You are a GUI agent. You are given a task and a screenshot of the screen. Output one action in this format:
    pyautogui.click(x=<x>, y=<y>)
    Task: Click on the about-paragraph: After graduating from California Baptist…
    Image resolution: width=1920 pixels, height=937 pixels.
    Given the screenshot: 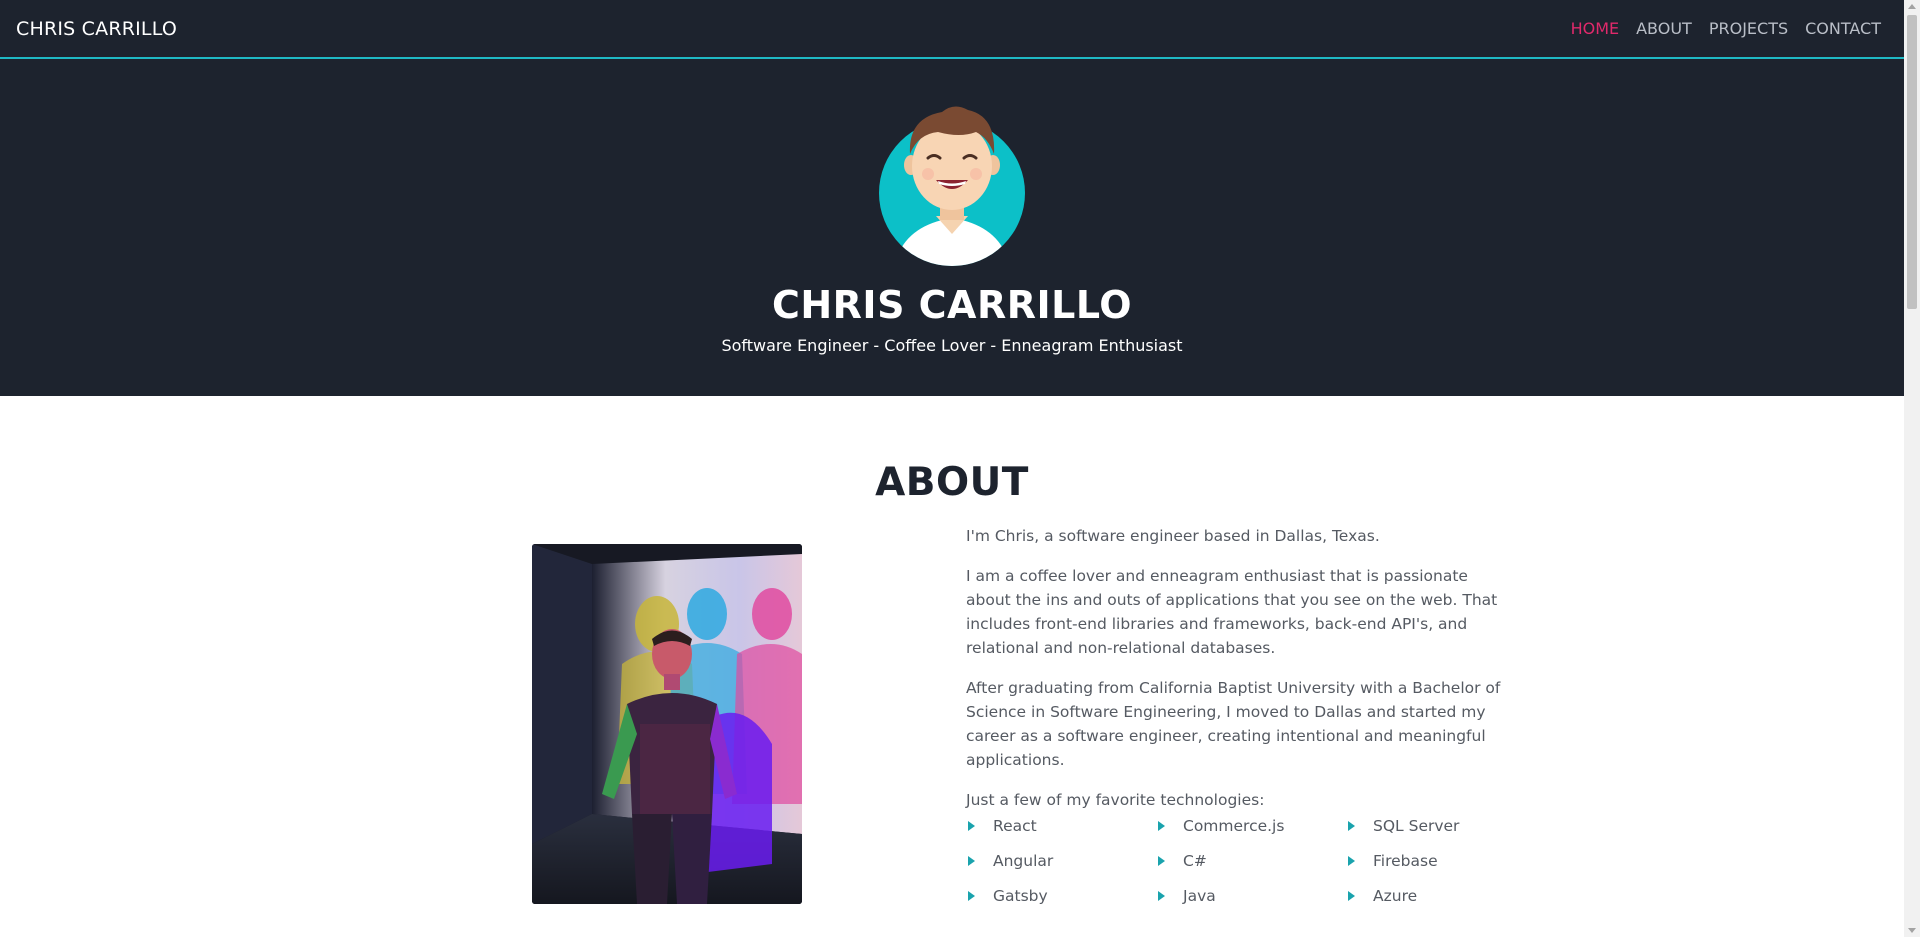 What is the action you would take?
    pyautogui.click(x=1233, y=724)
    